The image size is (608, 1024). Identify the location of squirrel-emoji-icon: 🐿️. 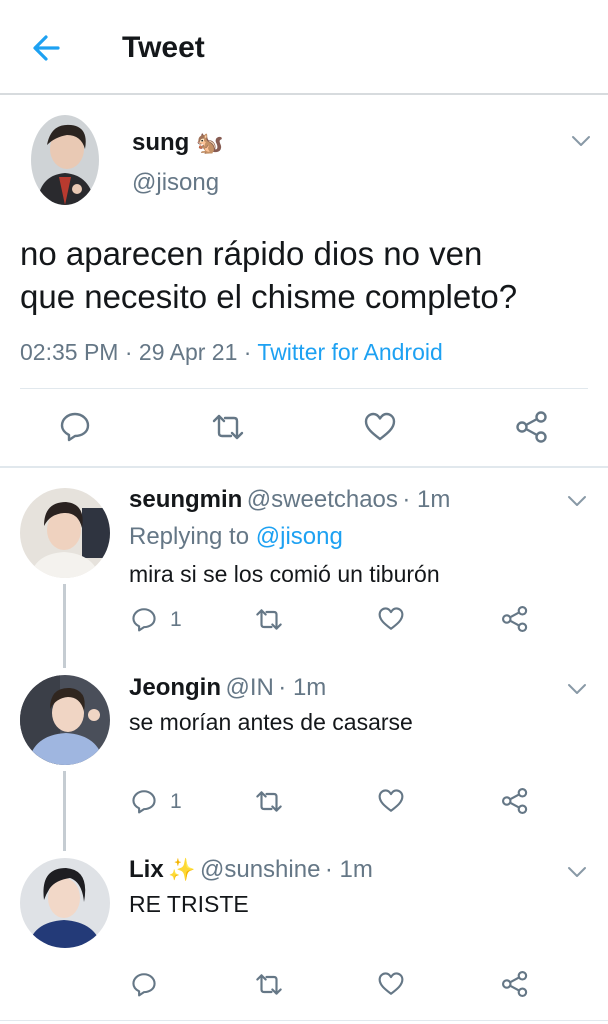
(210, 142).